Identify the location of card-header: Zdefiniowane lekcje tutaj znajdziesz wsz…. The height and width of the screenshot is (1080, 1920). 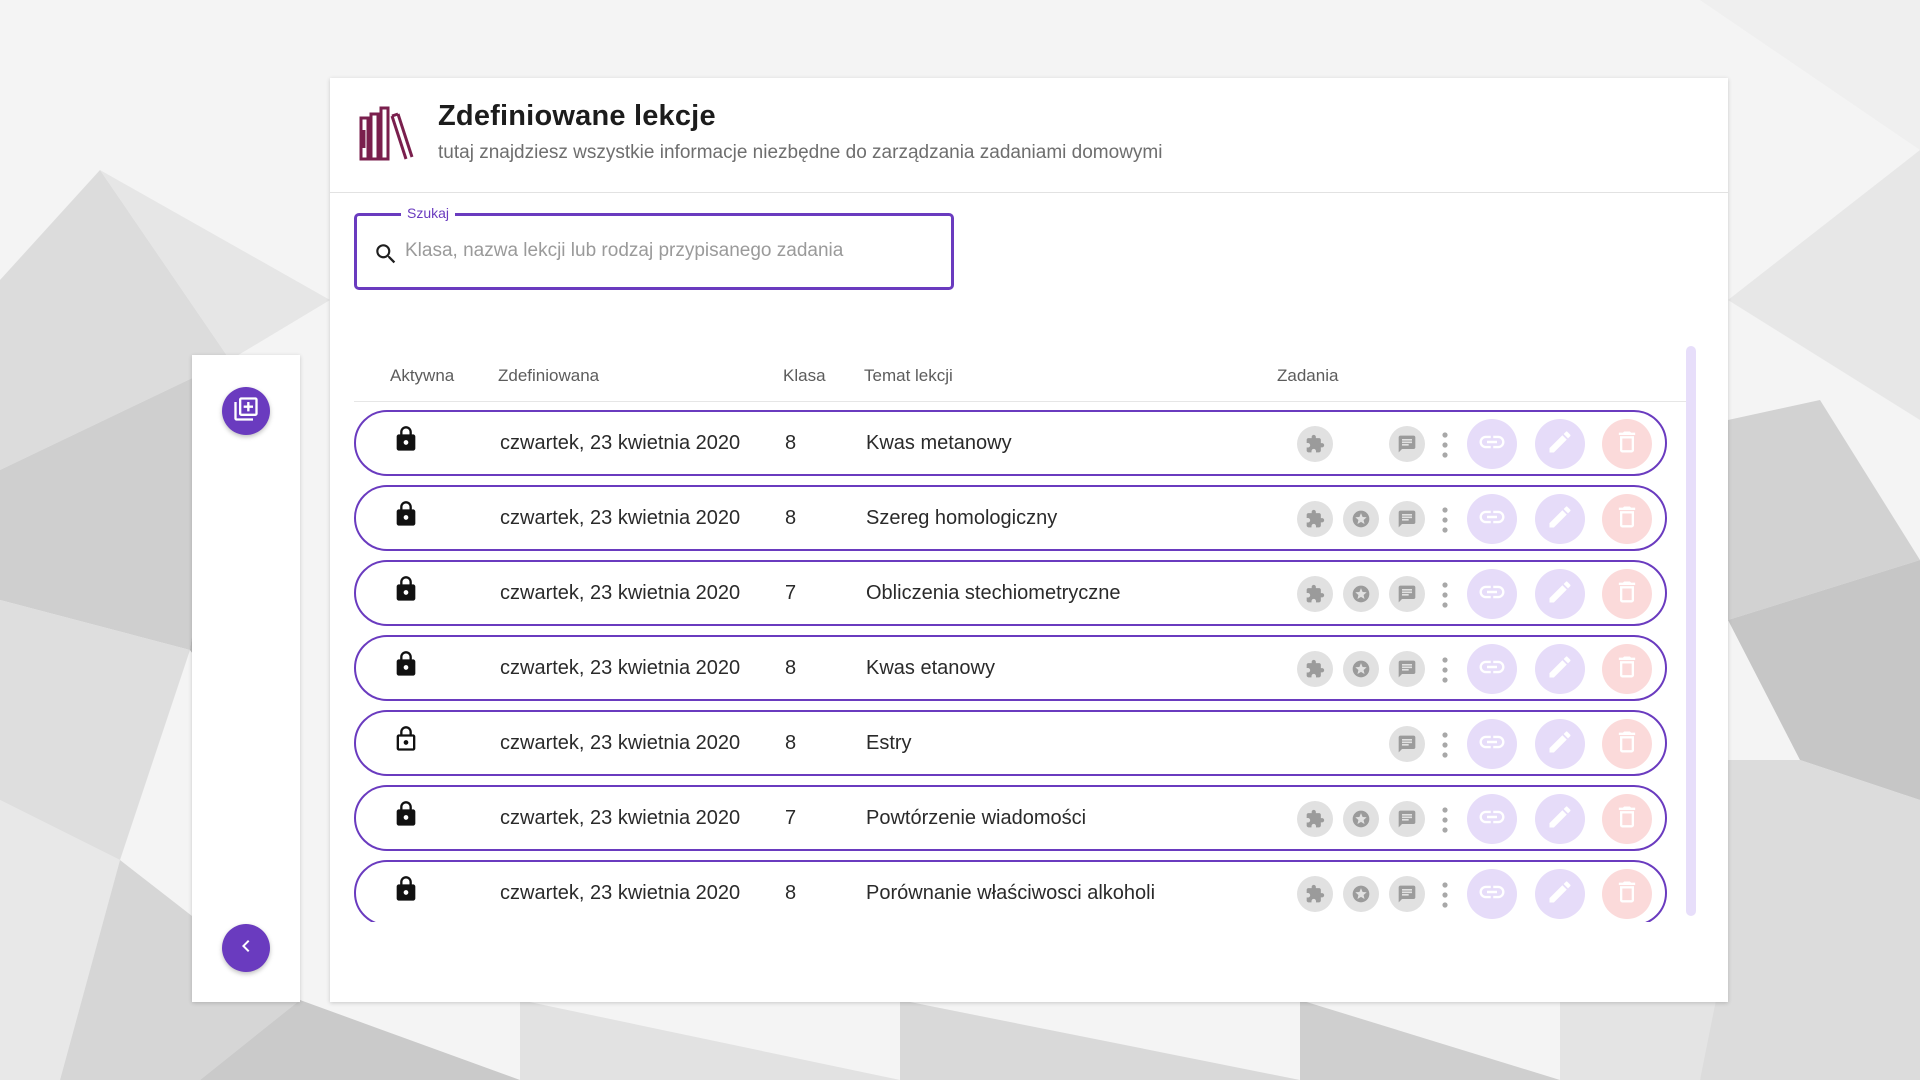
(1029, 135).